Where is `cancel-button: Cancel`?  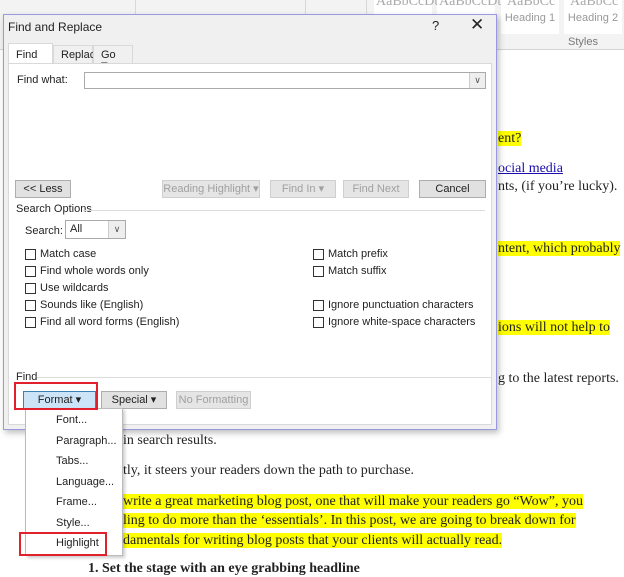
cancel-button: Cancel is located at coordinates (452, 189).